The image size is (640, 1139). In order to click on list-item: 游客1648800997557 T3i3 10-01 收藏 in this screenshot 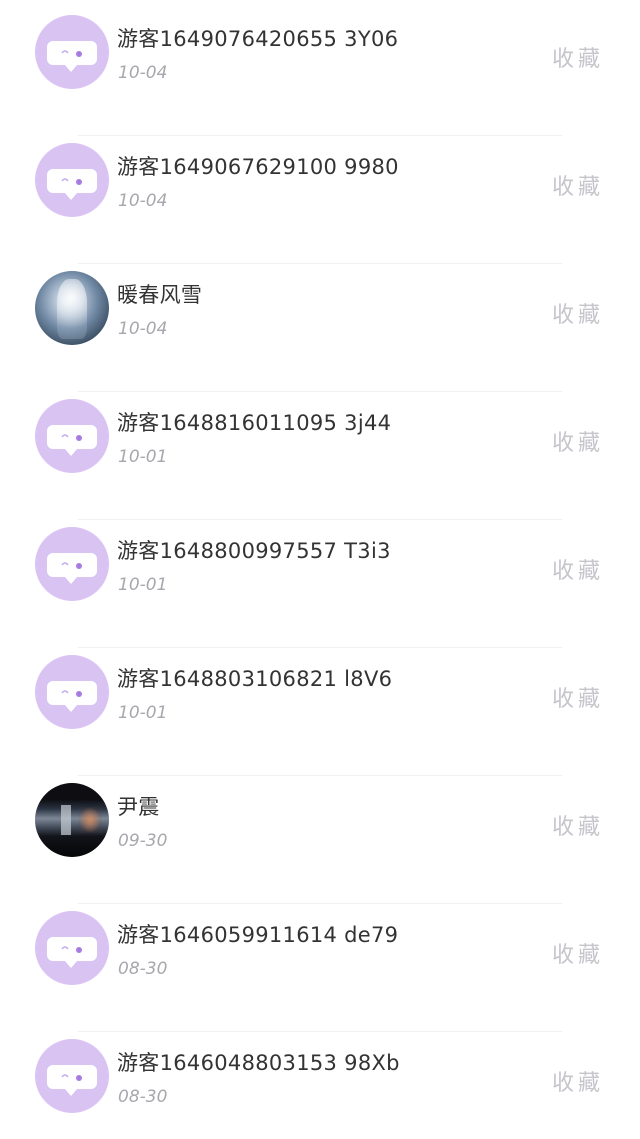, I will do `click(320, 563)`.